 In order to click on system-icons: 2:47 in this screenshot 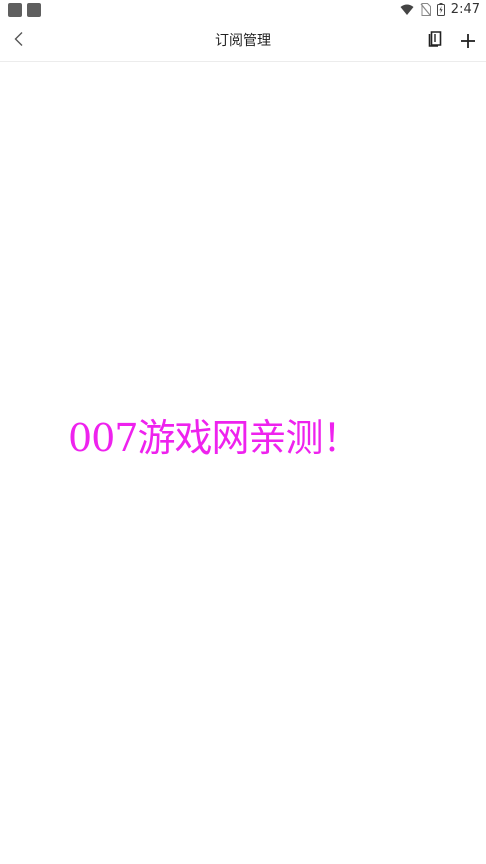, I will do `click(440, 10)`.